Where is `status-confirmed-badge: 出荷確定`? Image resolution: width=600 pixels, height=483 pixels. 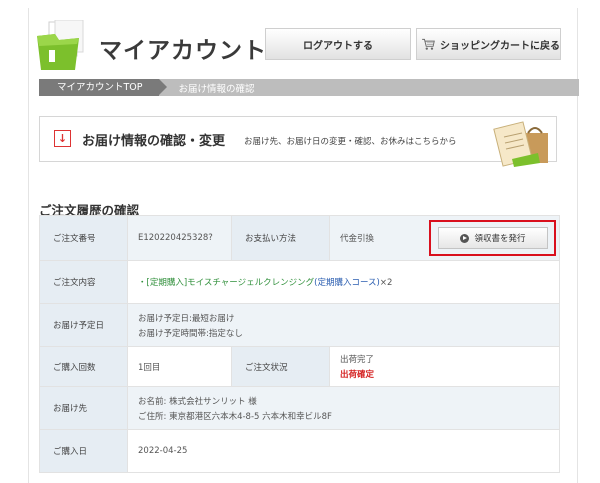
status-confirmed-badge: 出荷確定 is located at coordinates (357, 375).